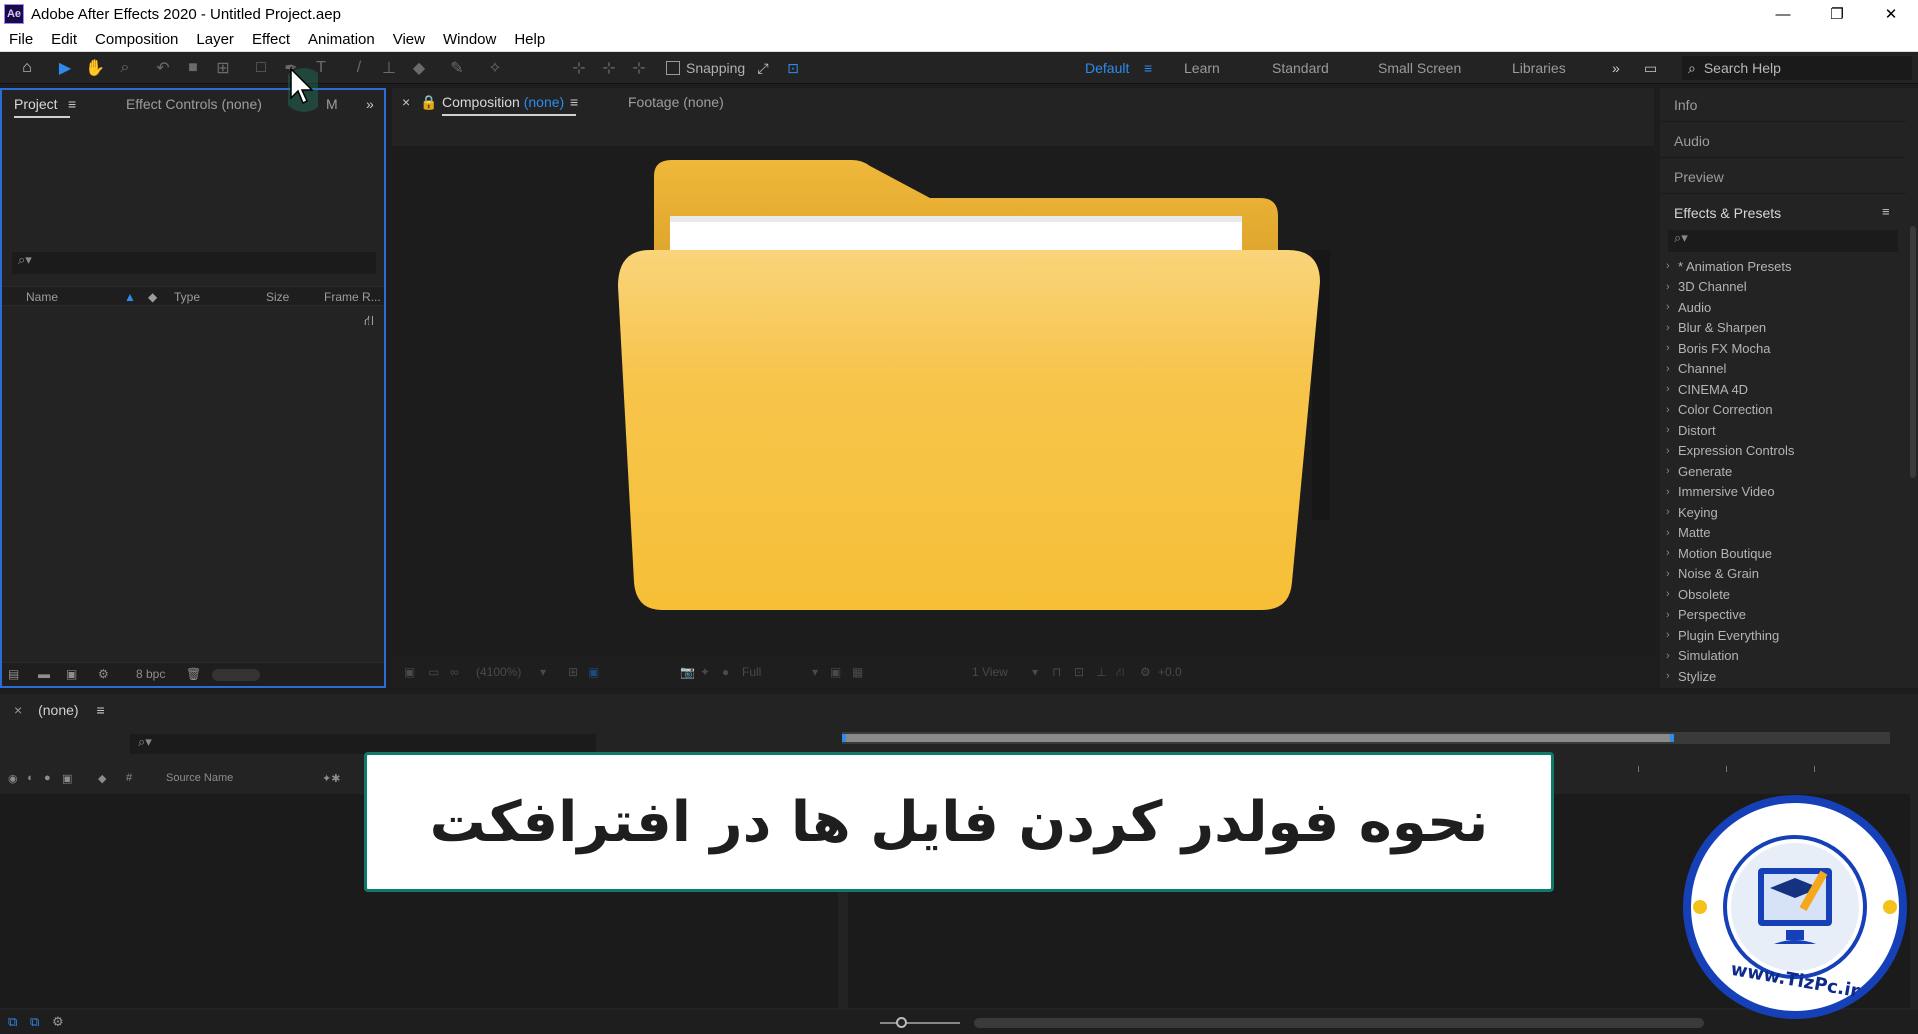  Describe the element at coordinates (47, 778) in the screenshot. I see `solo-icon: ●` at that location.